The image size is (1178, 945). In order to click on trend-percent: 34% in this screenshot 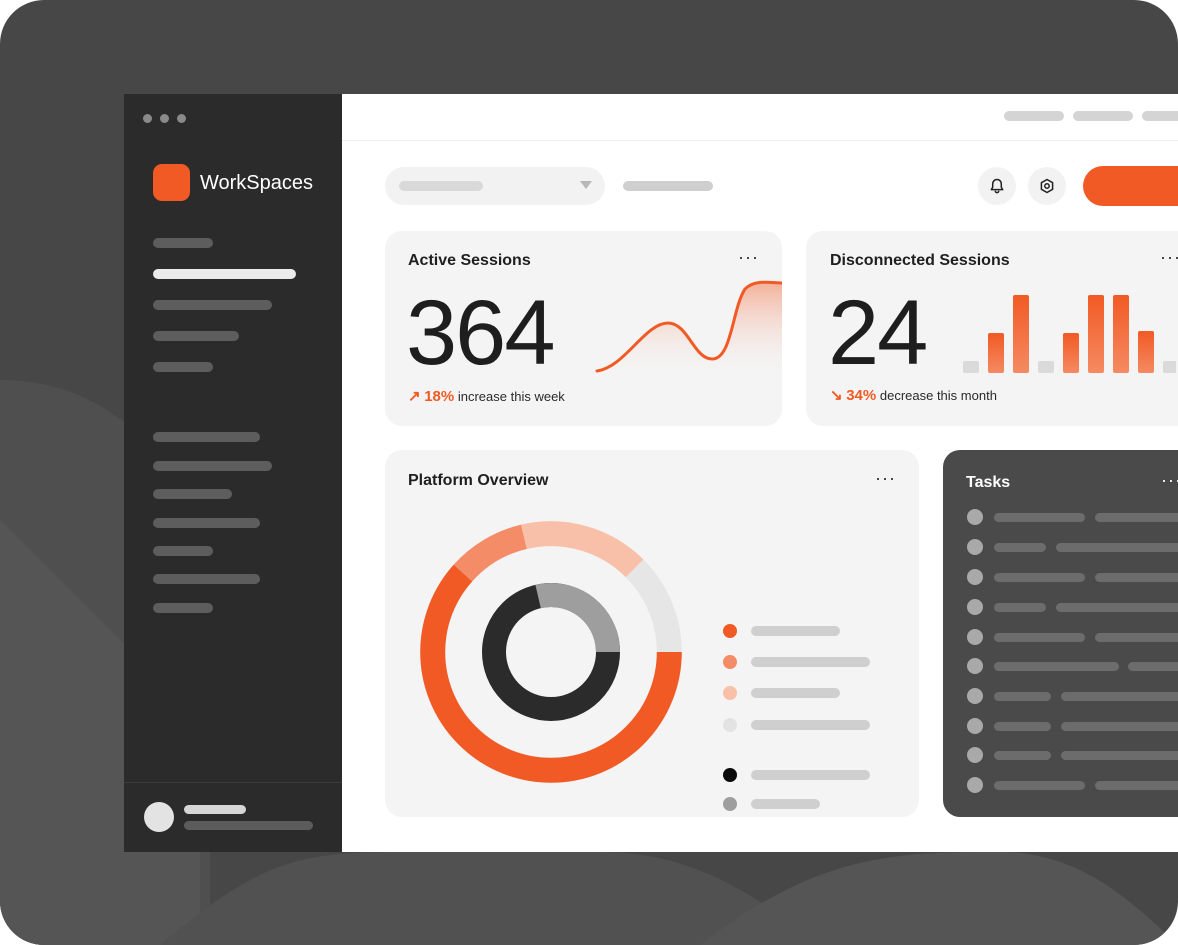, I will do `click(861, 395)`.